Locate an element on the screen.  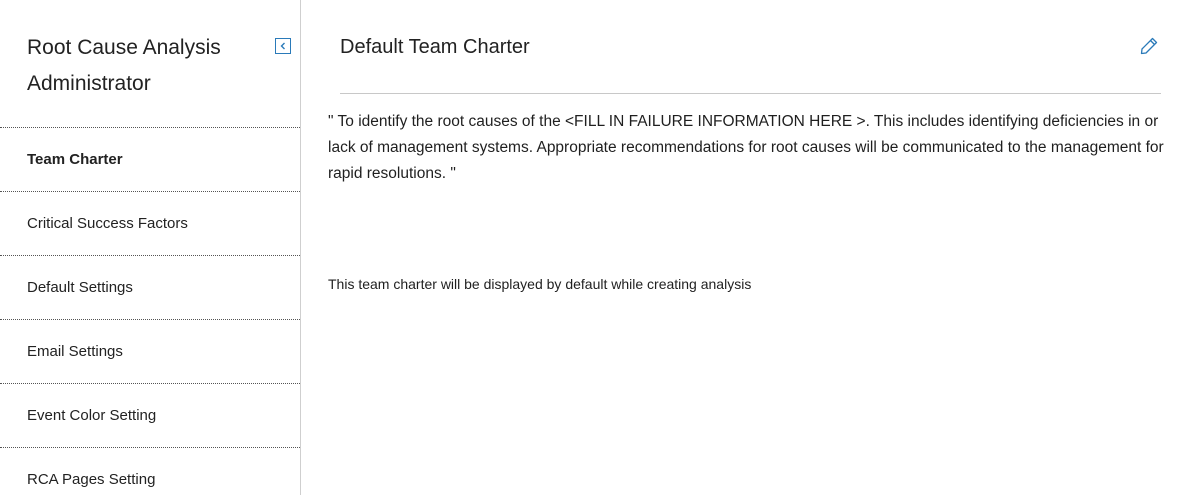
sidebar-item-default-settings: Default Settings is located at coordinates (150, 287).